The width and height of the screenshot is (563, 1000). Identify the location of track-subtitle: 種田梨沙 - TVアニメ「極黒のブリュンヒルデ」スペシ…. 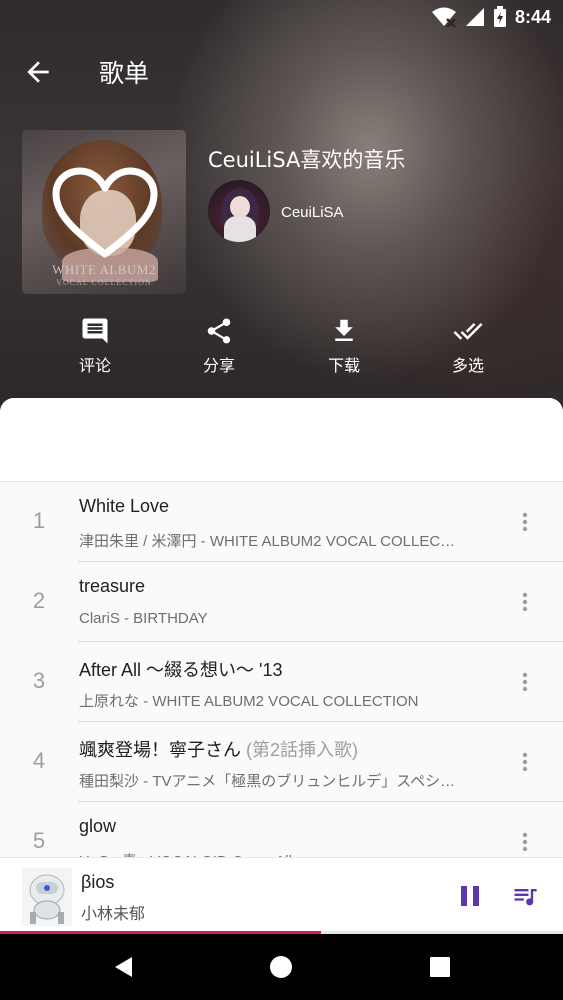
(267, 781).